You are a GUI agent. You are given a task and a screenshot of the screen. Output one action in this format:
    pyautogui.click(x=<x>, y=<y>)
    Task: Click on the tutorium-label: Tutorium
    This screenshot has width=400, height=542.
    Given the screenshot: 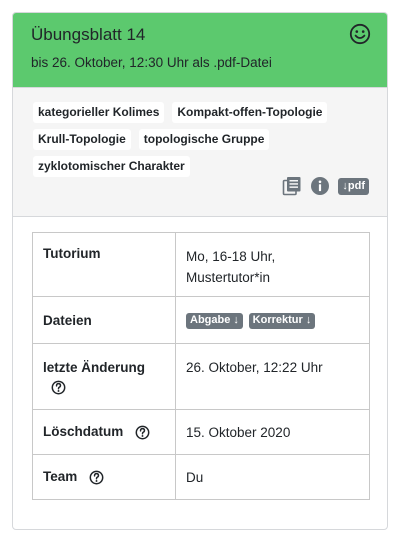 What is the action you would take?
    pyautogui.click(x=104, y=264)
    